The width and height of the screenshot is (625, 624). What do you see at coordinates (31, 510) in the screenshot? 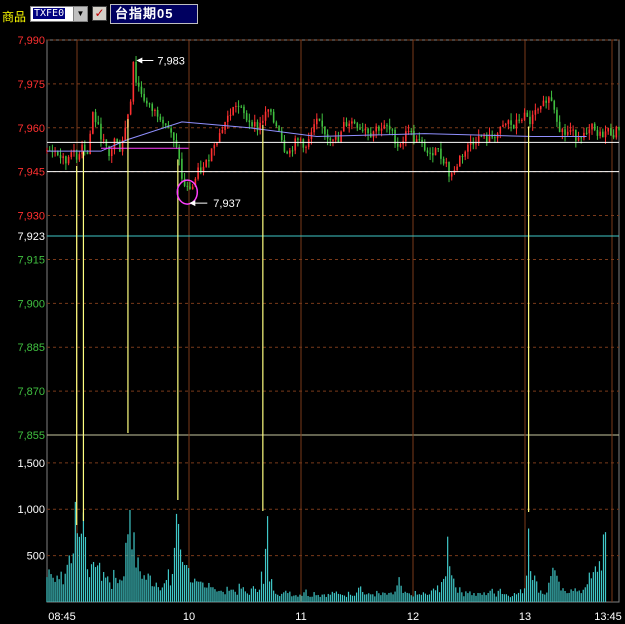
I see `volume-axis-label: 1,000` at bounding box center [31, 510].